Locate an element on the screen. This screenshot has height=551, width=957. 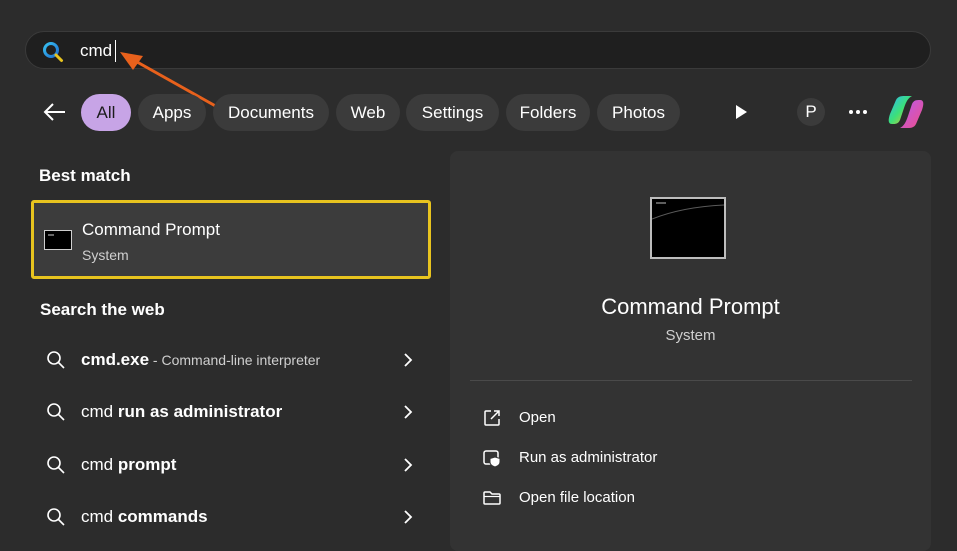
web-suggestion-item: cmd prompt is located at coordinates (231, 465).